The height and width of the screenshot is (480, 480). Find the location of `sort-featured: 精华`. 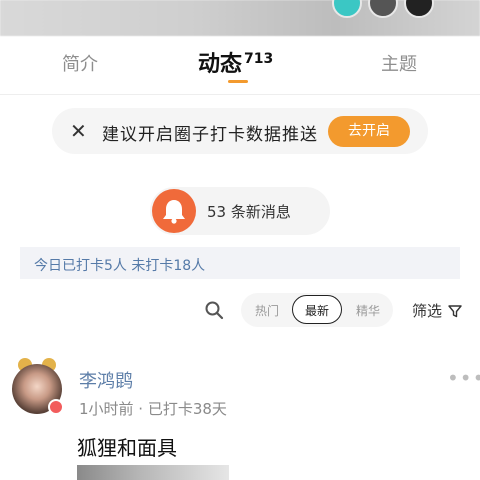

sort-featured: 精华 is located at coordinates (368, 310).